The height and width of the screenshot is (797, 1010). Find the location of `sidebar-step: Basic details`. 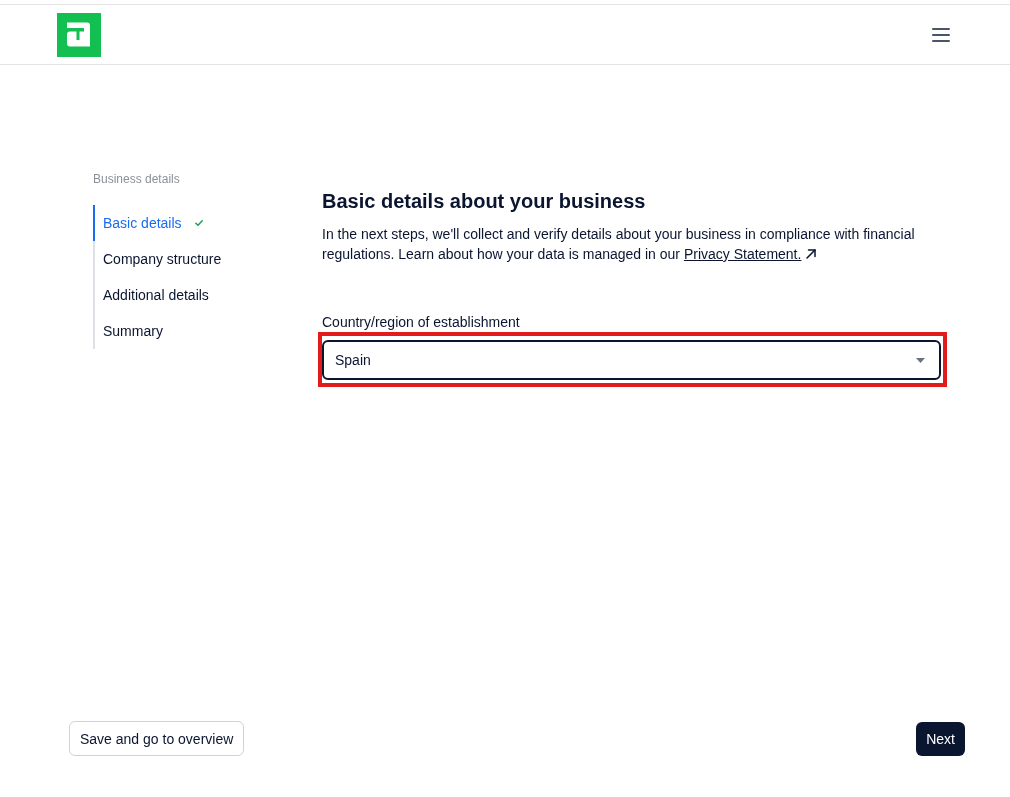

sidebar-step: Basic details is located at coordinates (207, 223).